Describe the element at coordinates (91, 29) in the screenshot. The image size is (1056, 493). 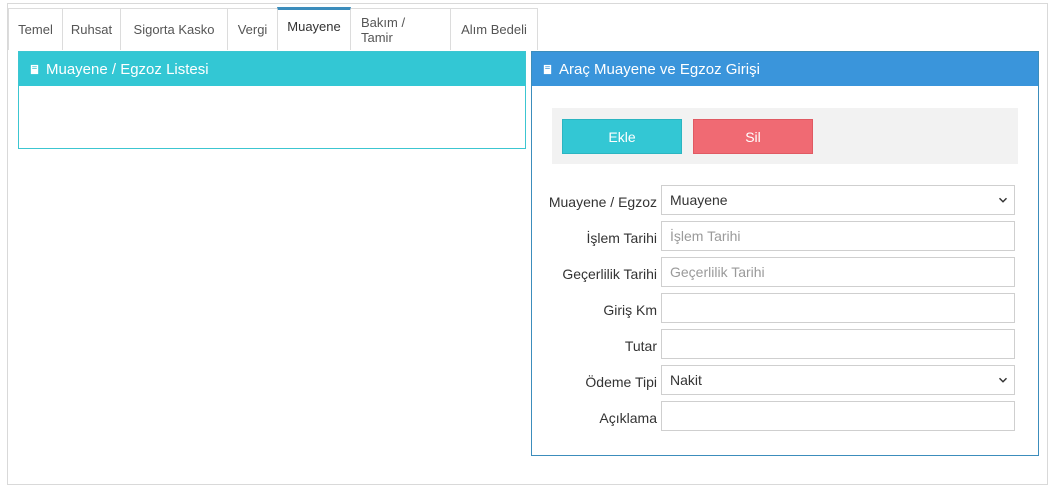
I see `tab-ruhsat: Ruhsat` at that location.